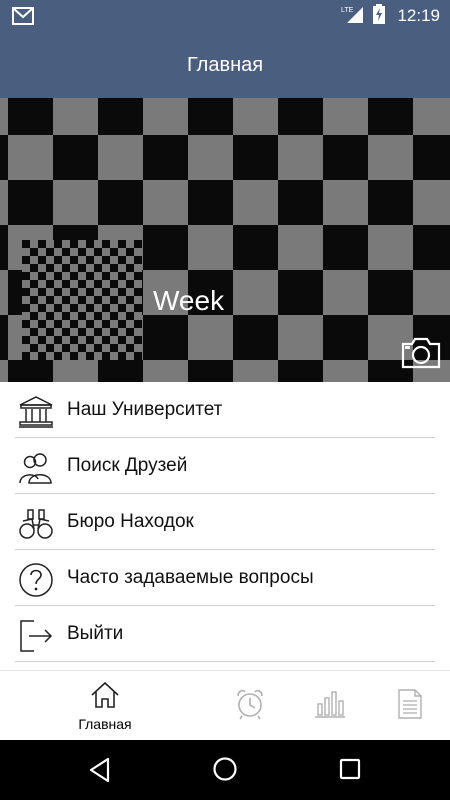  I want to click on gmail-notification-icon, so click(23, 18).